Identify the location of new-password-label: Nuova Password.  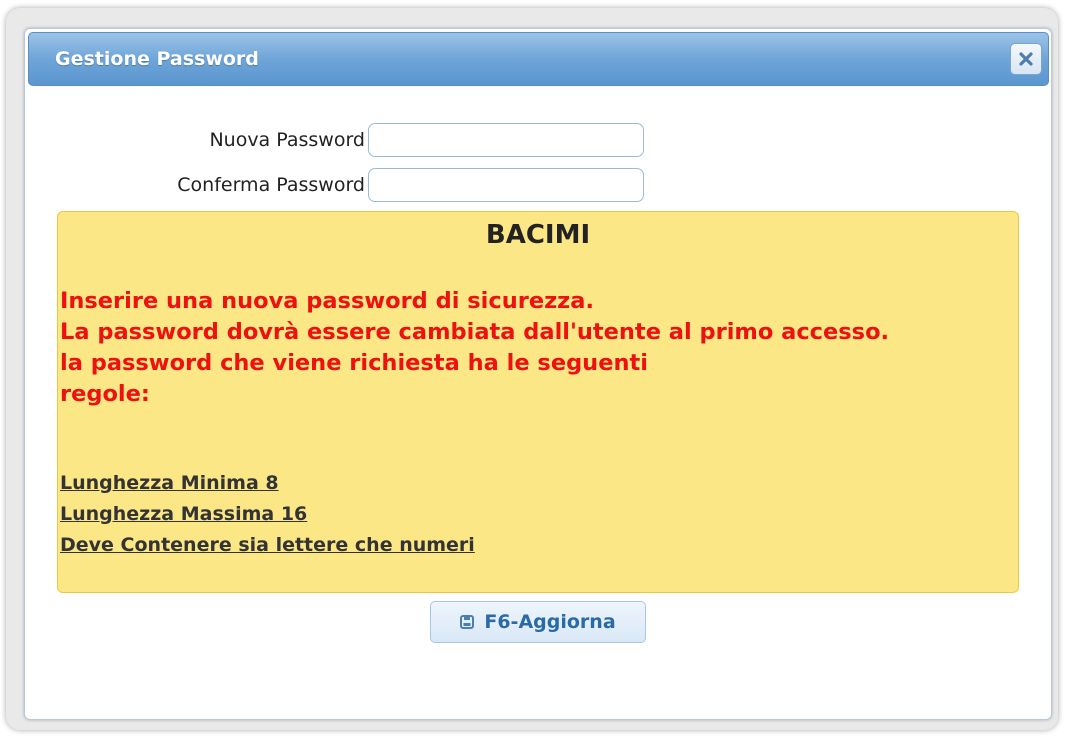
(287, 140).